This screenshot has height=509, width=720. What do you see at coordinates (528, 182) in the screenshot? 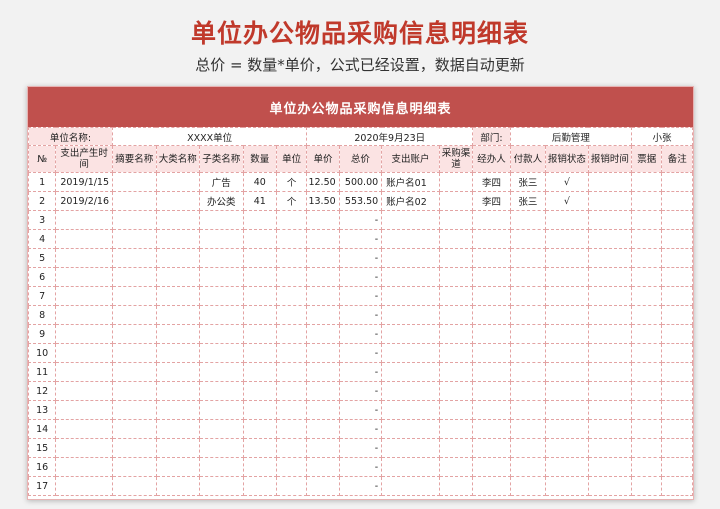
I see `cell-payer: 张三` at bounding box center [528, 182].